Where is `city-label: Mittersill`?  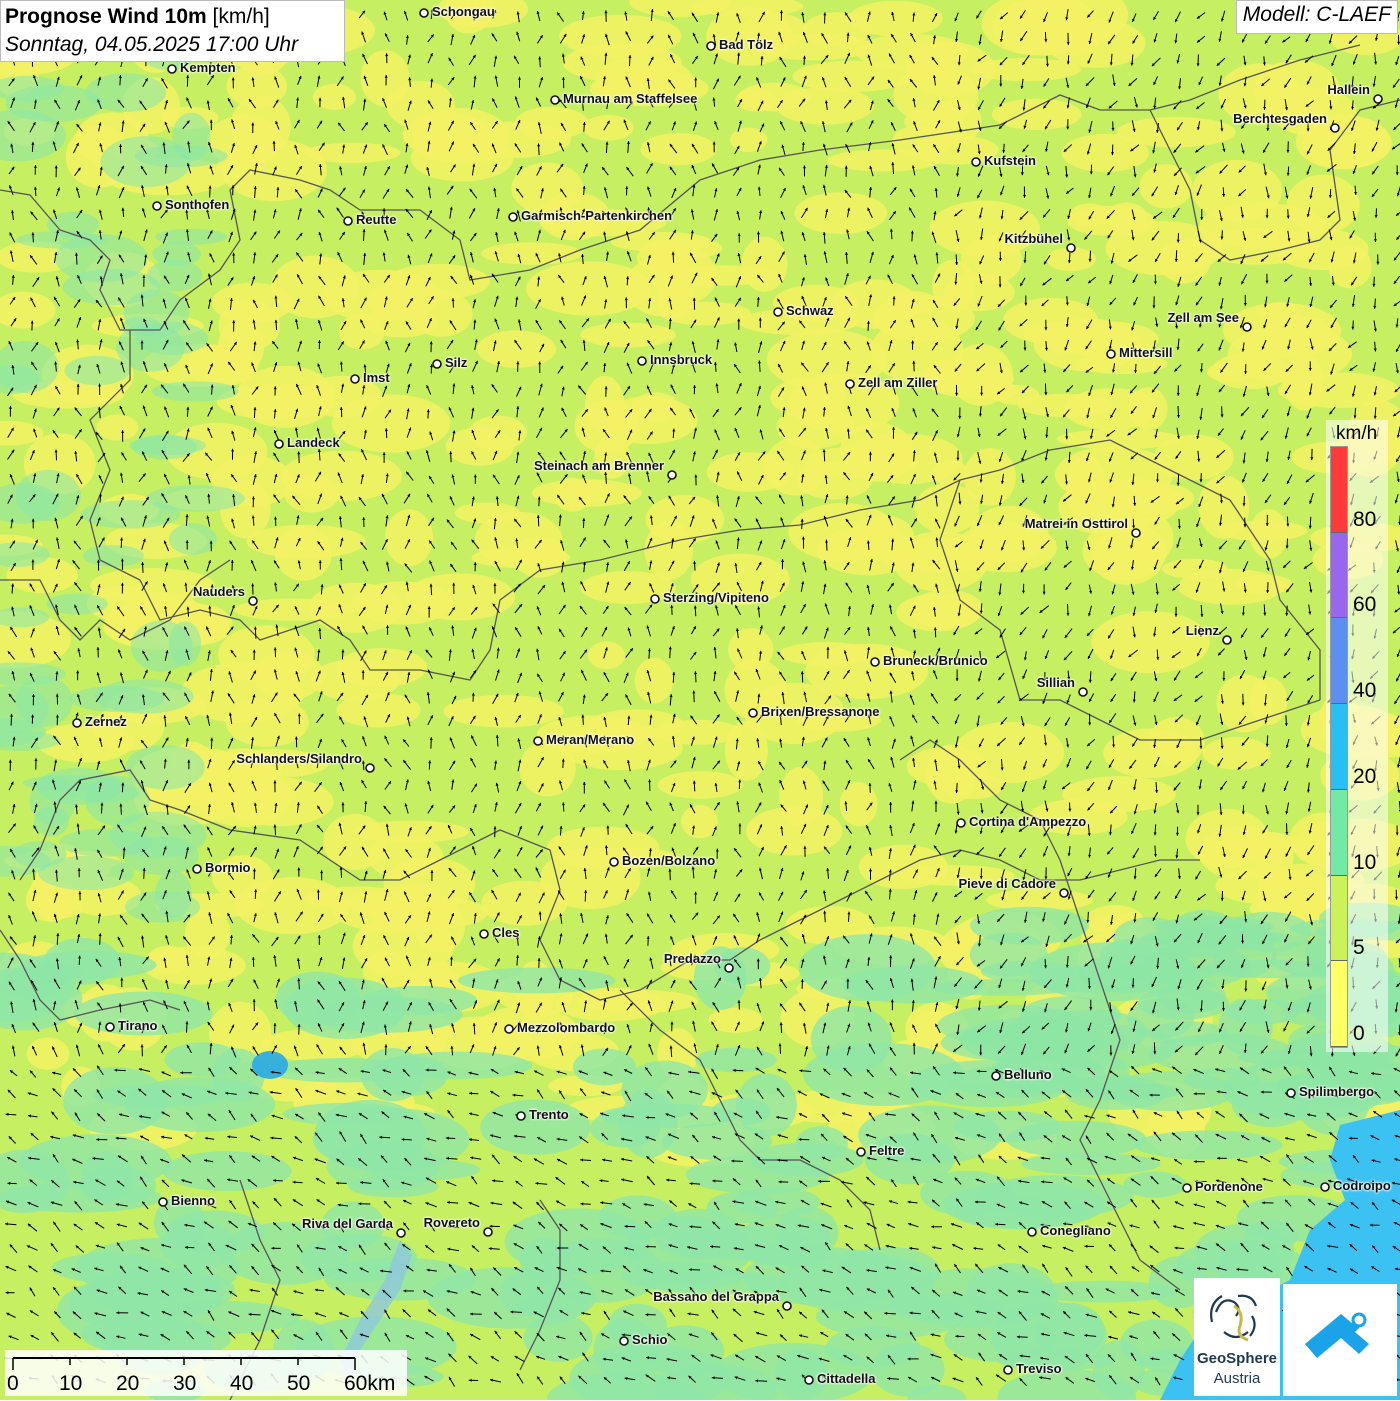 city-label: Mittersill is located at coordinates (1145, 352).